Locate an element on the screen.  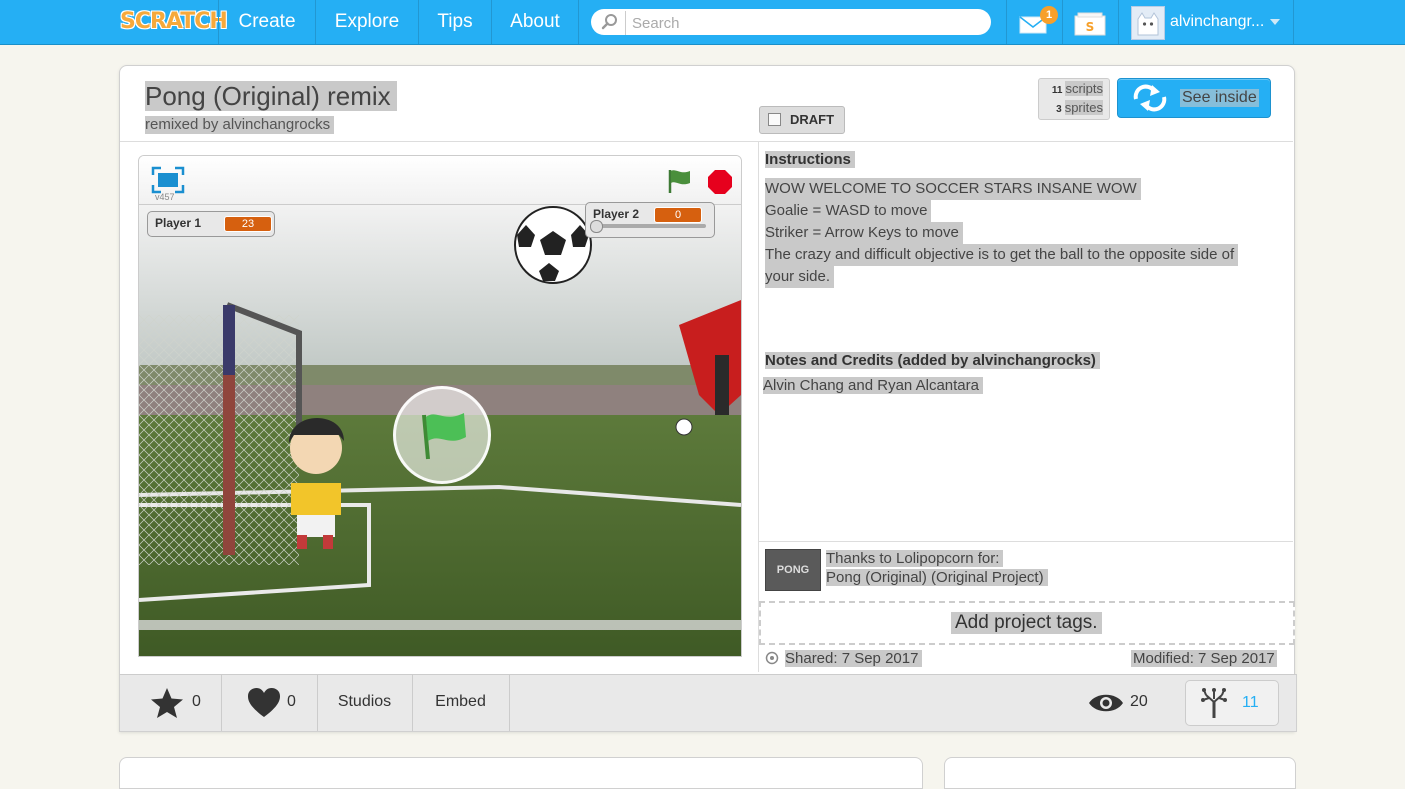
nav-create: Create is located at coordinates (266, 22).